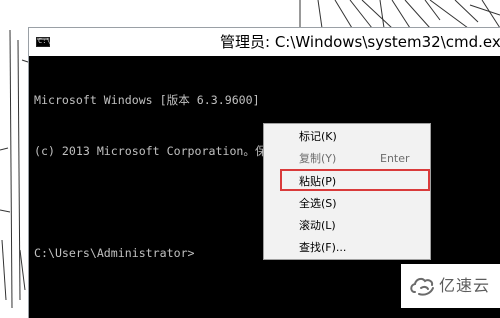 Image resolution: width=500 pixels, height=318 pixels. Describe the element at coordinates (318, 181) in the screenshot. I see `menu-item-label: 粘贴(P)` at that location.